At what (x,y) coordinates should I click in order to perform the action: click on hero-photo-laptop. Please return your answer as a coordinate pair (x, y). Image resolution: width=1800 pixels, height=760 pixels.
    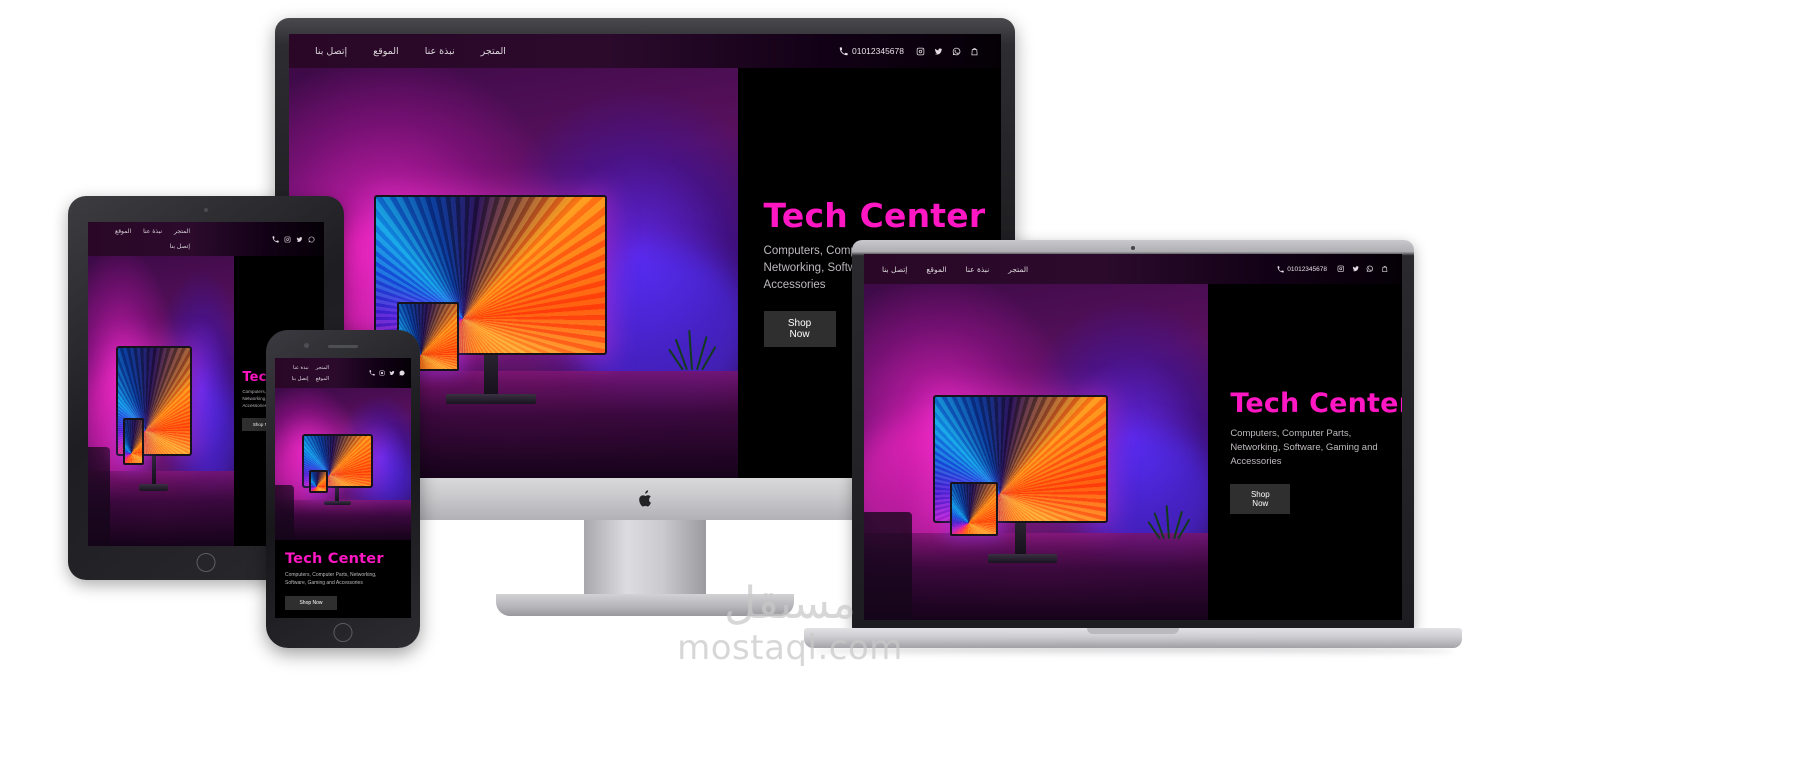
    Looking at the image, I should click on (1036, 452).